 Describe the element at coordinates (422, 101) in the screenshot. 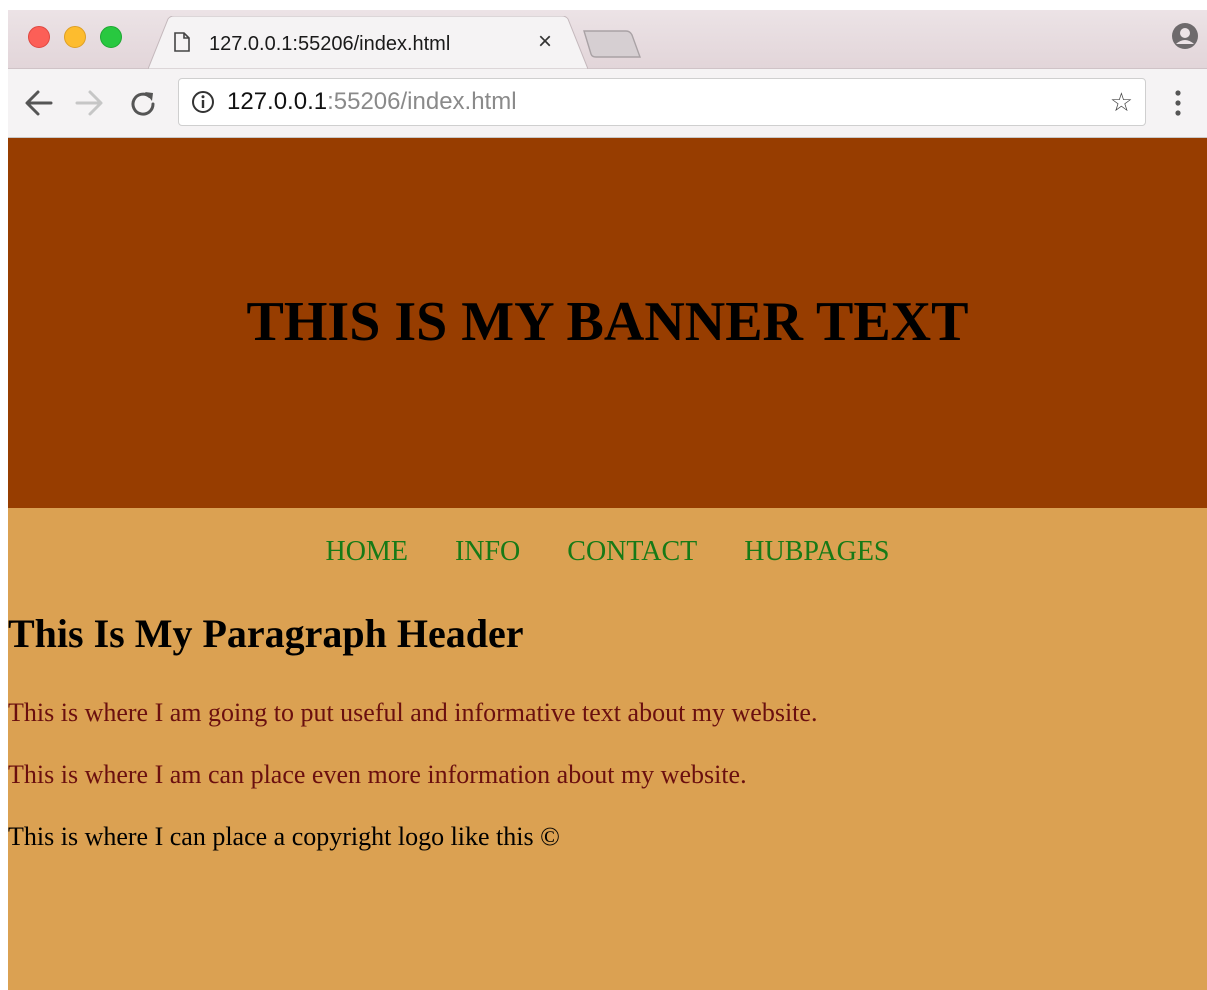

I see `url-path: :55206/index.html` at that location.